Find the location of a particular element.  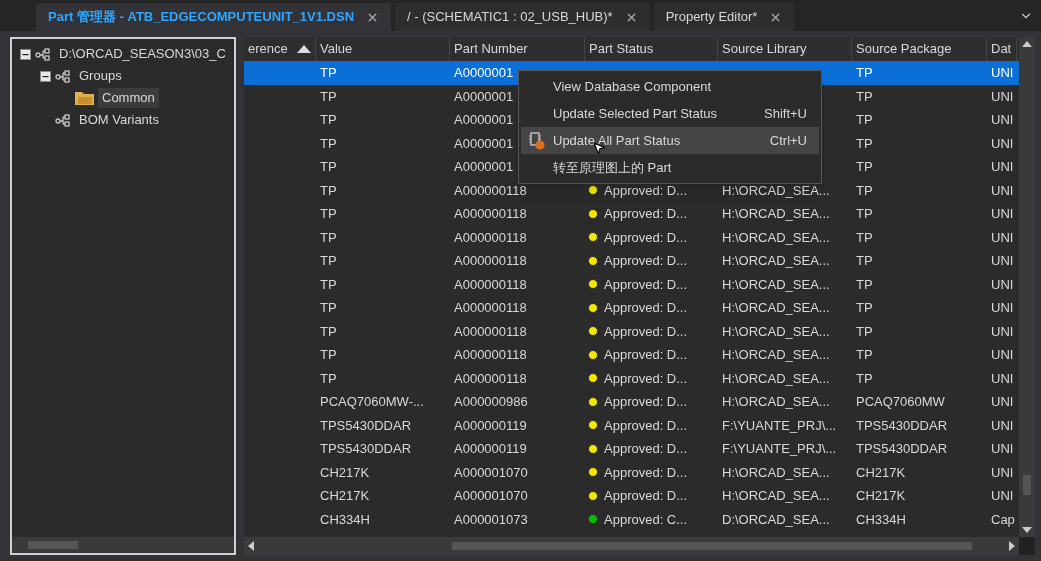

table-cell: PCAQ7060MW is located at coordinates (900, 401).